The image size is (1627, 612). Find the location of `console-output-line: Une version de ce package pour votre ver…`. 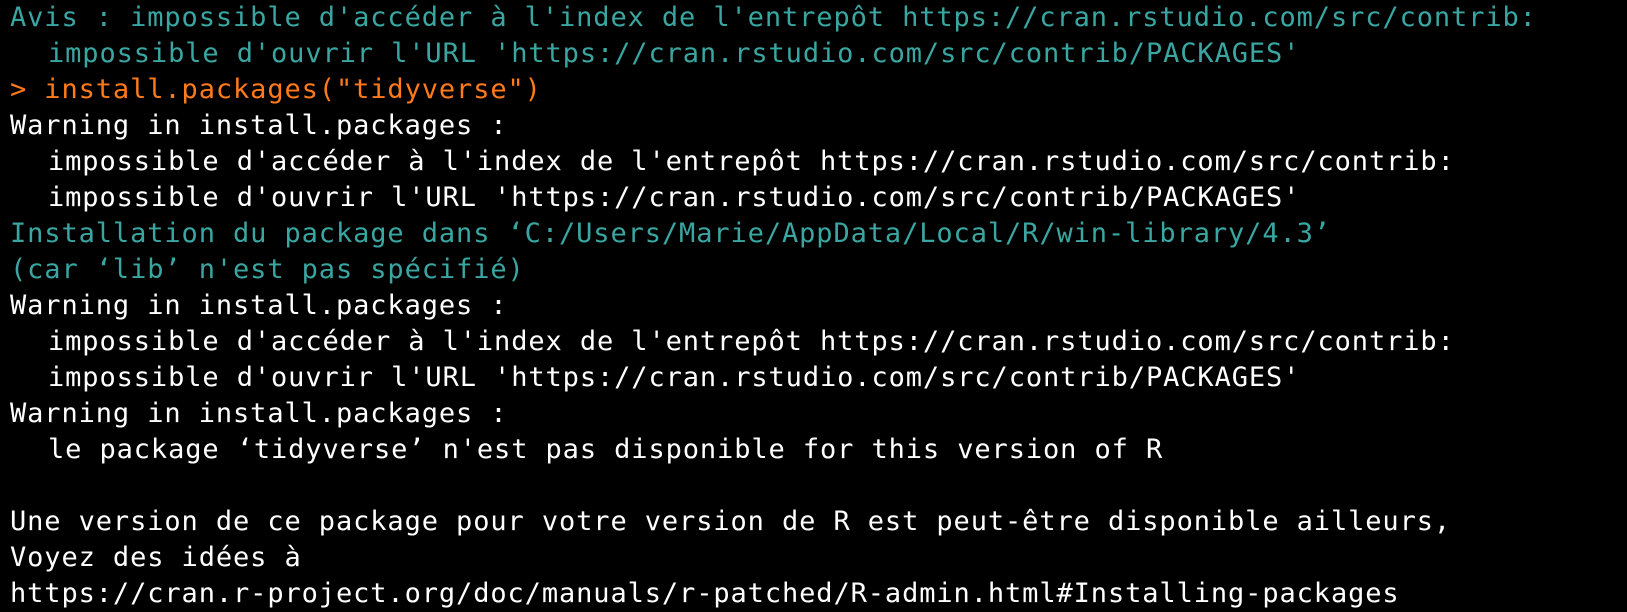

console-output-line: Une version de ce package pour votre ver… is located at coordinates (731, 521).